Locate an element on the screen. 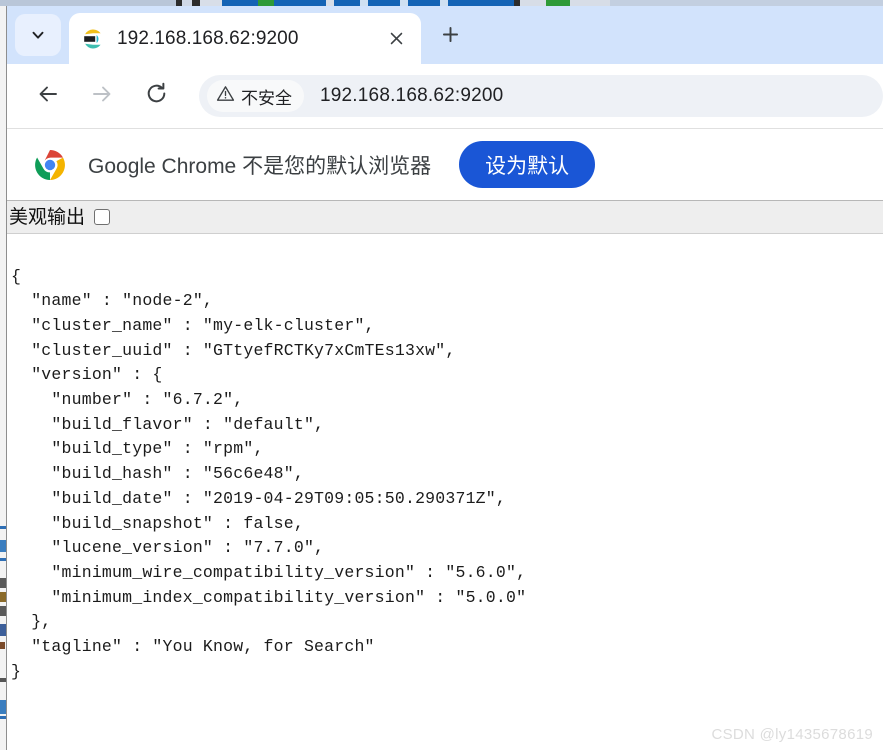 The image size is (883, 750). default-browser-message: Google Chrome 不是您的默认浏览器 is located at coordinates (260, 166).